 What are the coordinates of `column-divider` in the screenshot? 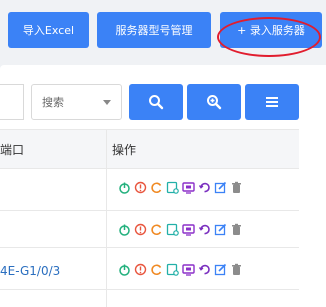 It's located at (106, 218).